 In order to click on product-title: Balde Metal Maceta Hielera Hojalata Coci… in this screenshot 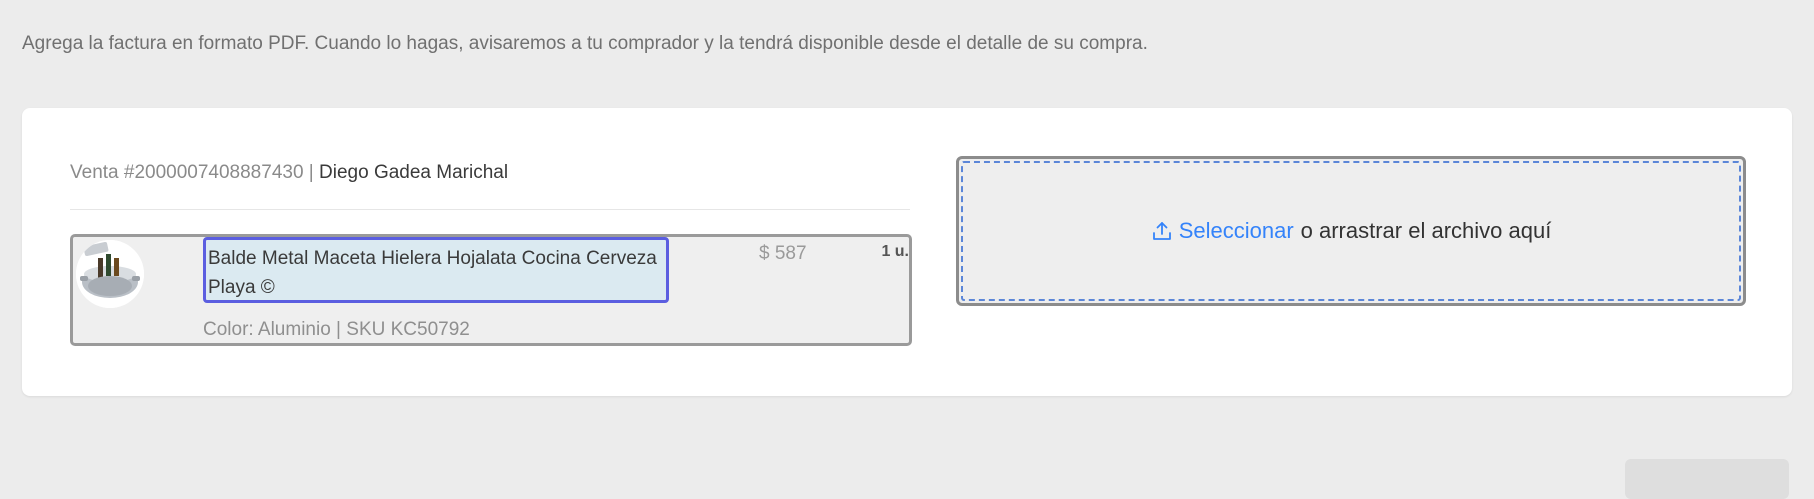, I will do `click(436, 270)`.